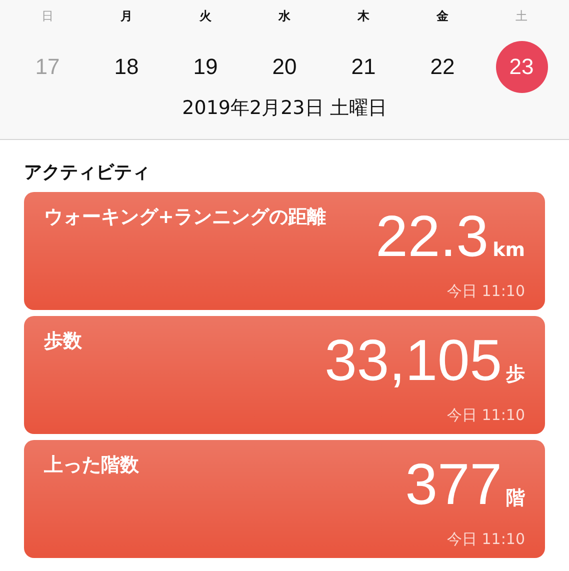  What do you see at coordinates (126, 67) in the screenshot?
I see `day-button: 18` at bounding box center [126, 67].